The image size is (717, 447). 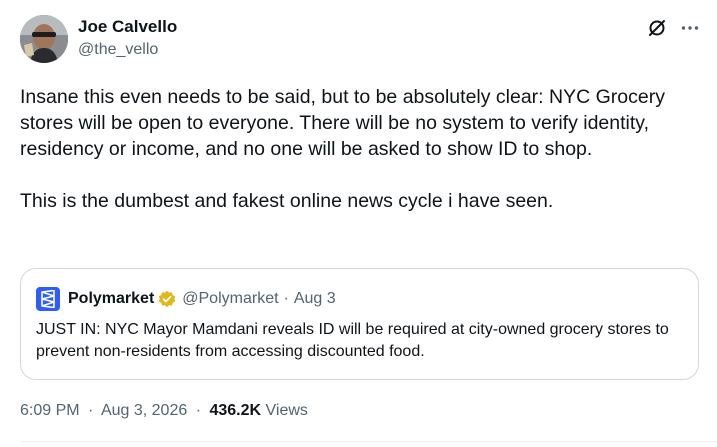 What do you see at coordinates (127, 27) in the screenshot?
I see `author-name: Joe Calvello` at bounding box center [127, 27].